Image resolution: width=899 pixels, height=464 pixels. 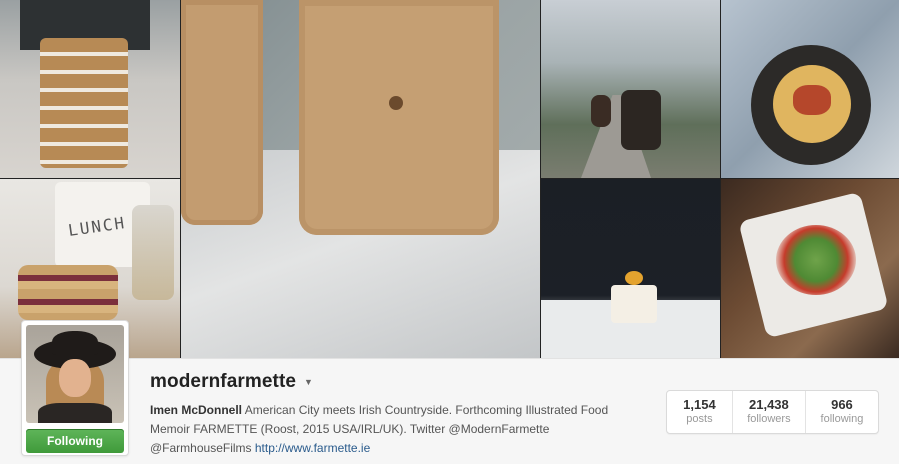 I want to click on username: modernfarmette, so click(x=223, y=381).